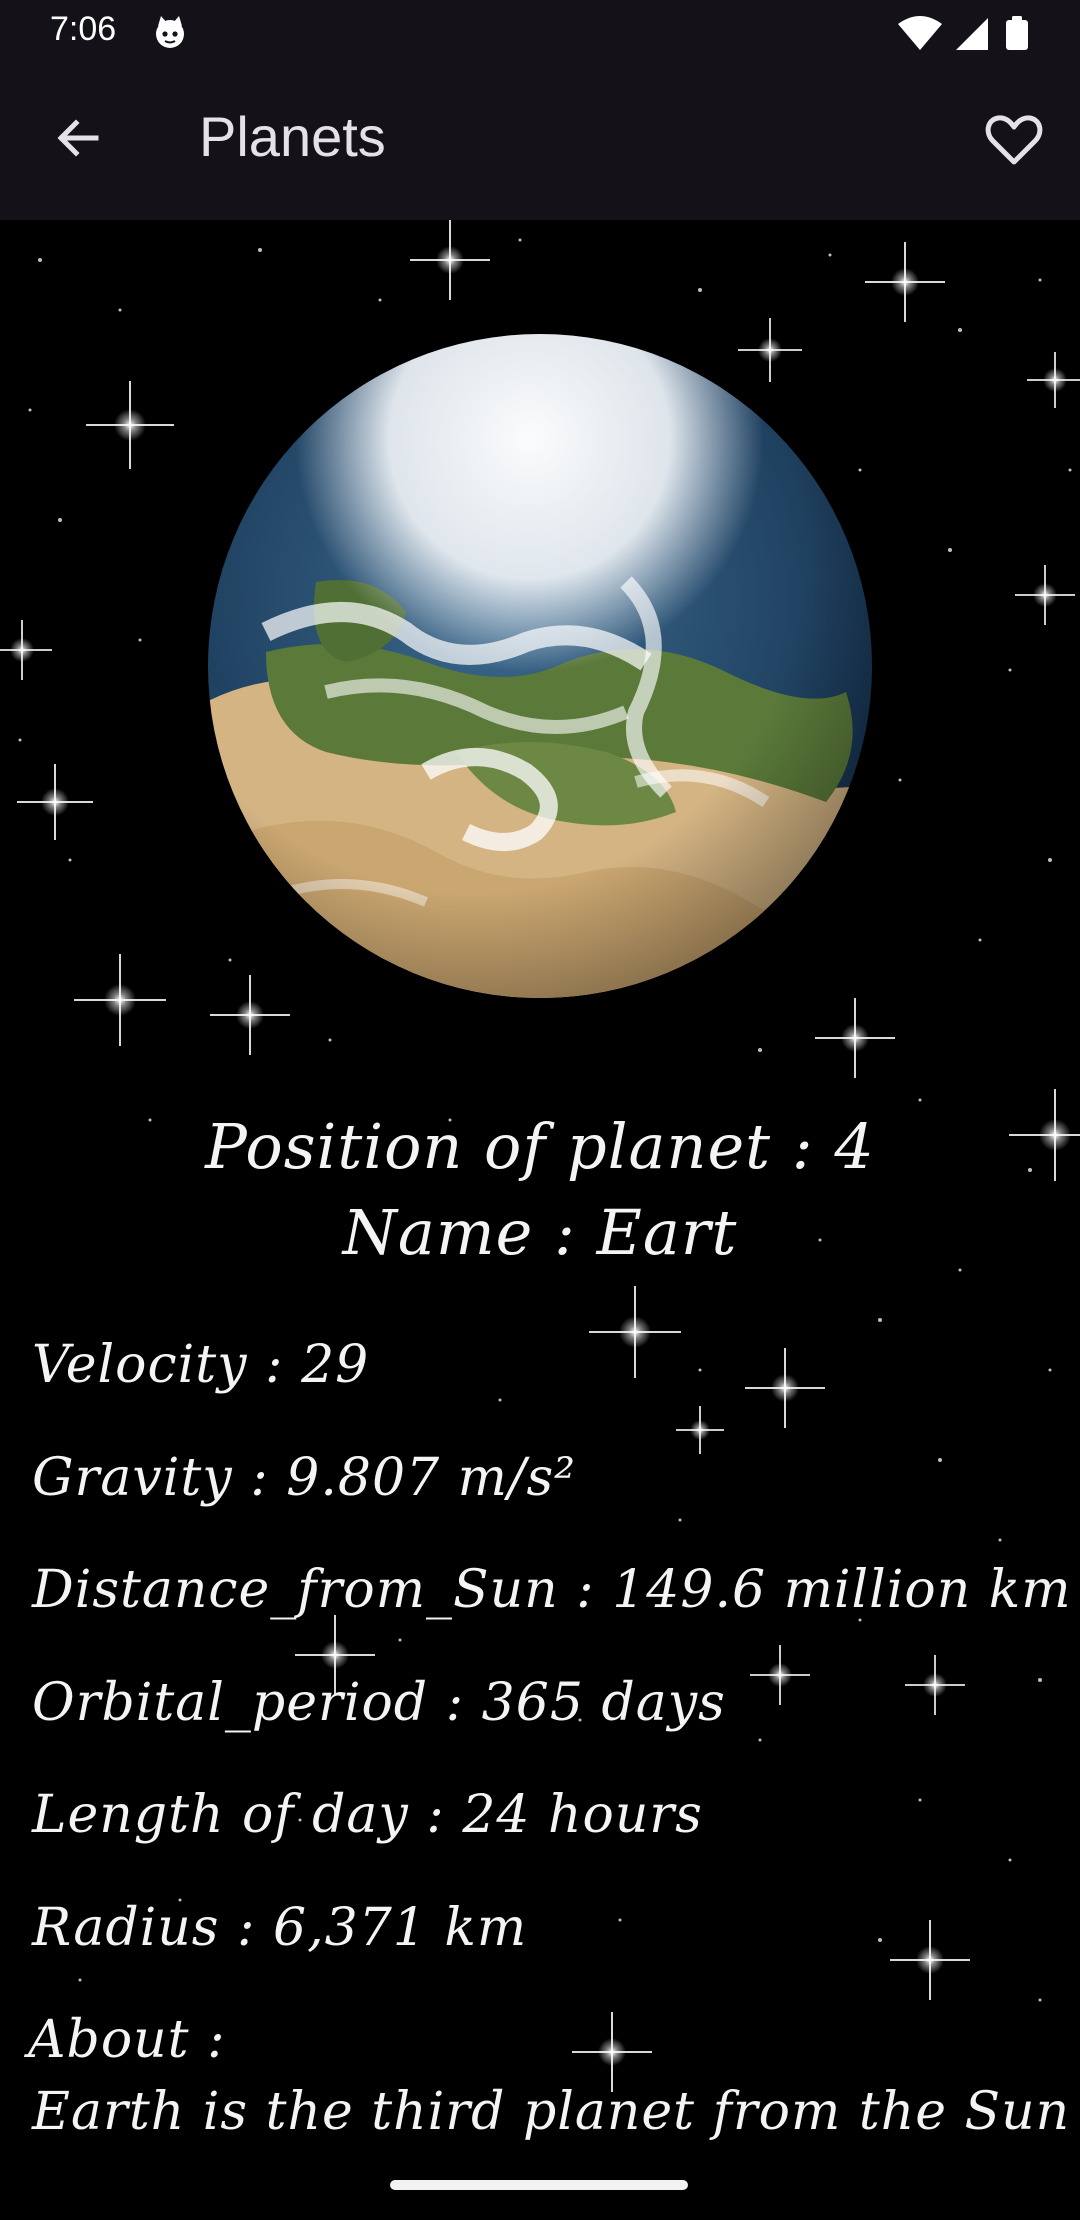  I want to click on back-button, so click(78, 138).